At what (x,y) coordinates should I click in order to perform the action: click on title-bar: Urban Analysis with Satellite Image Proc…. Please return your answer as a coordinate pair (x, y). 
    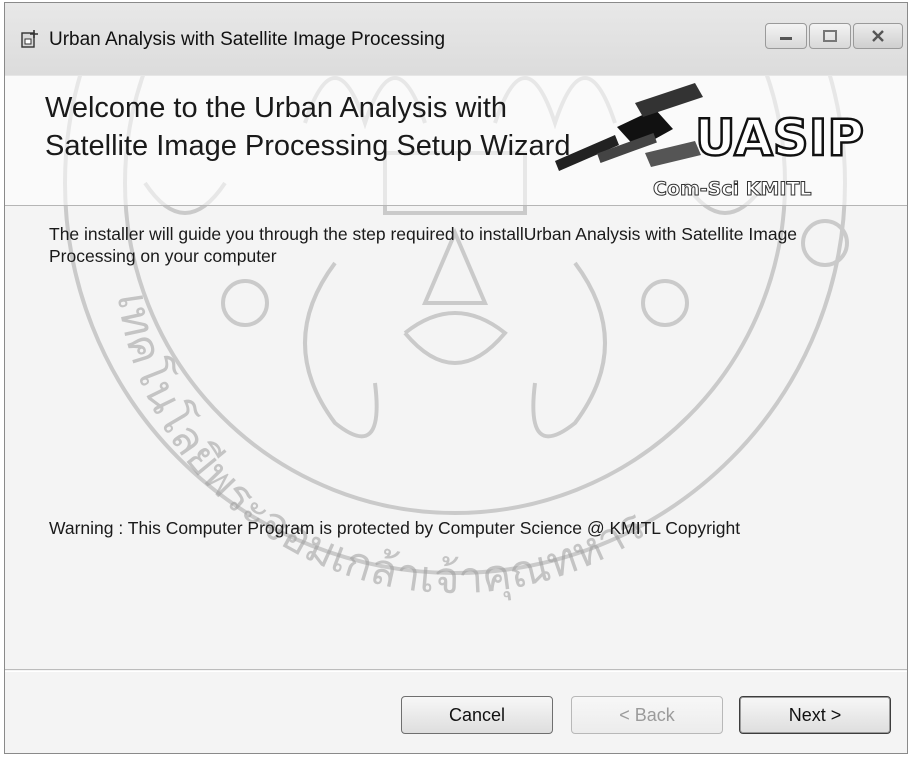
    Looking at the image, I should click on (456, 39).